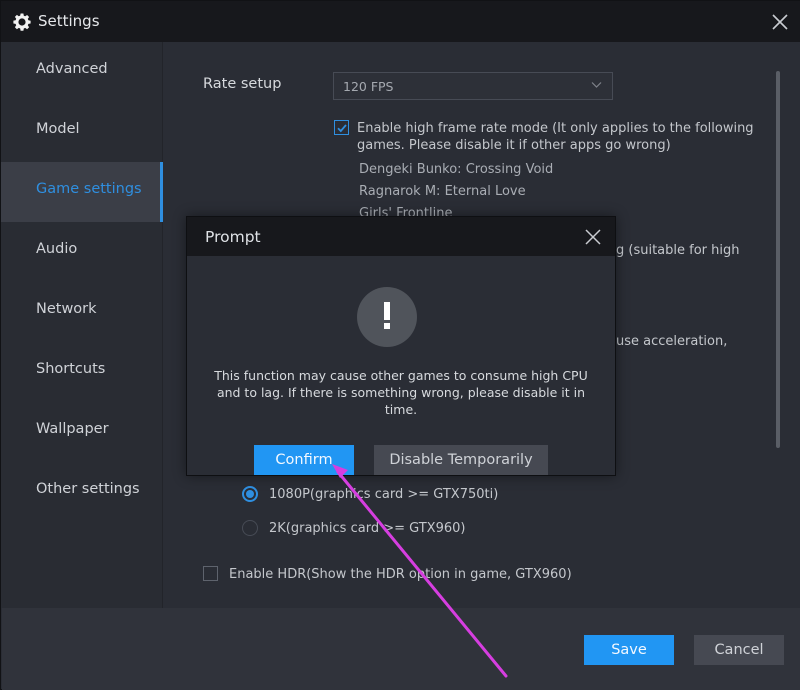 The height and width of the screenshot is (690, 800). Describe the element at coordinates (384, 494) in the screenshot. I see `resolution-1080p-label: 1080P(graphics card >= GTX750ti)` at that location.